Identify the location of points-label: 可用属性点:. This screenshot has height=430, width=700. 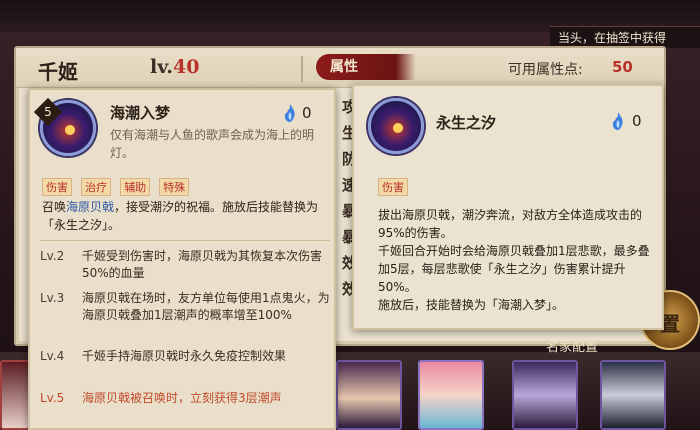
(545, 70).